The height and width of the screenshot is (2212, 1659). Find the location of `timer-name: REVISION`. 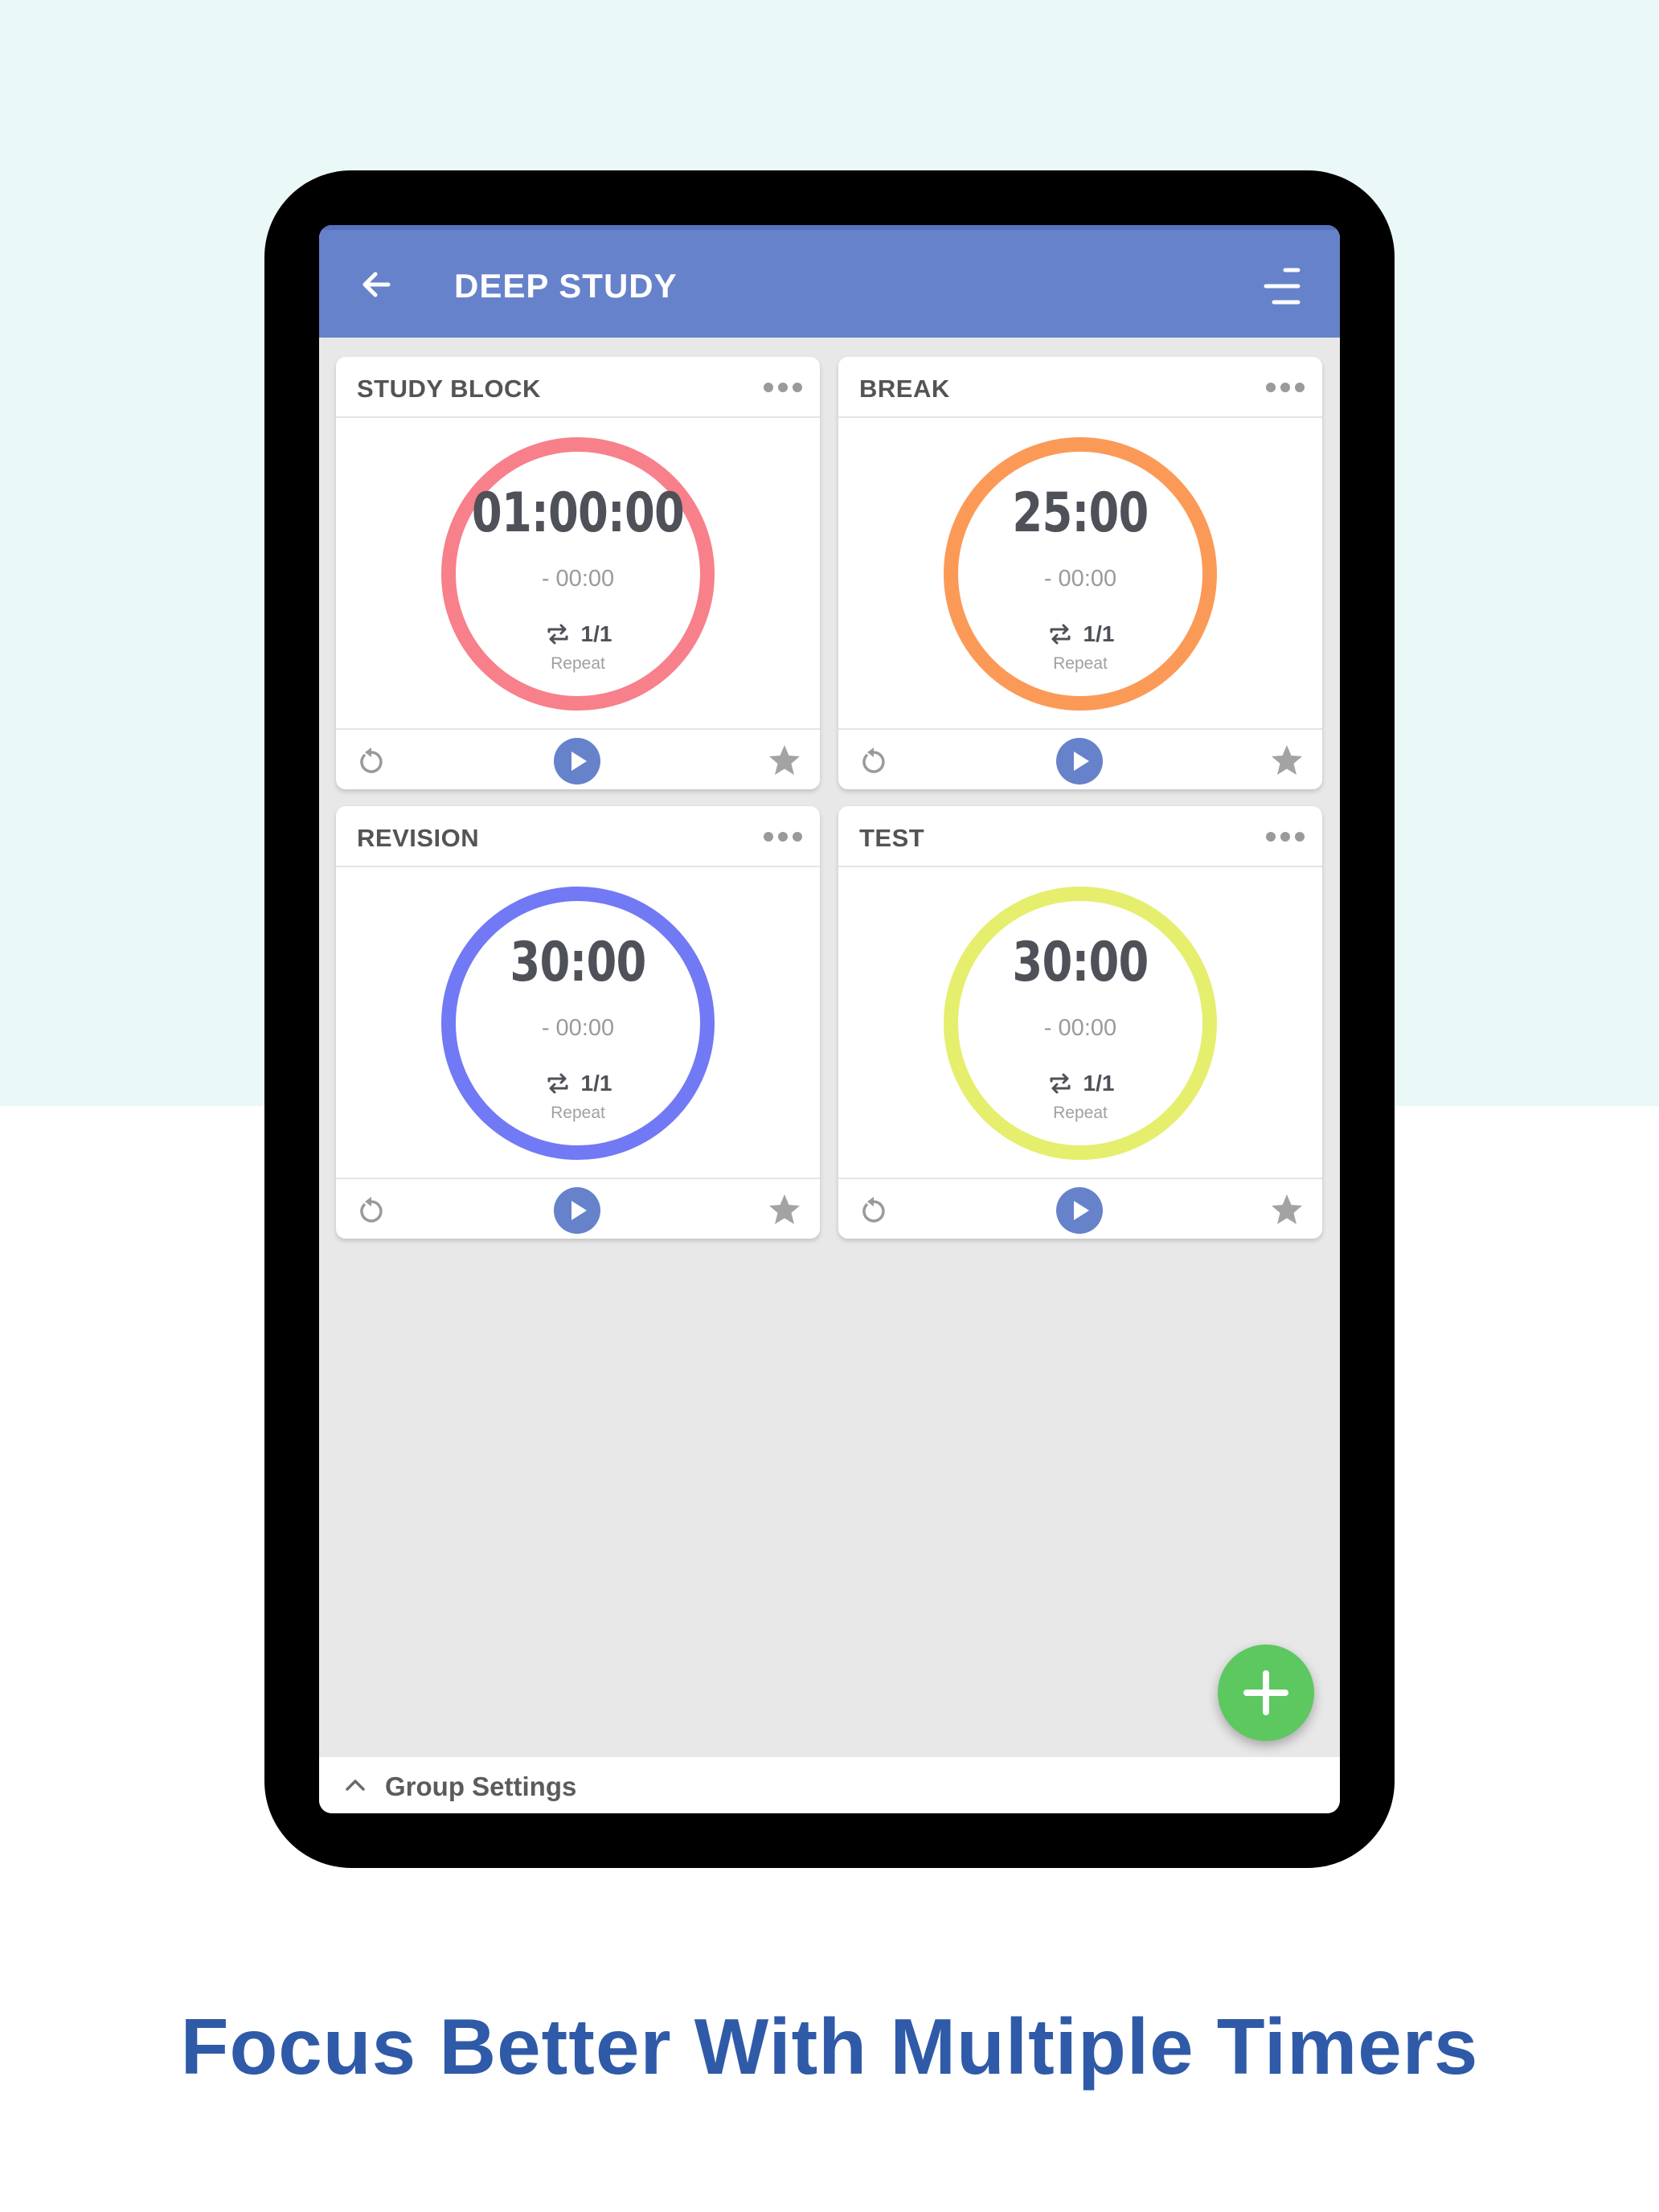

timer-name: REVISION is located at coordinates (418, 838).